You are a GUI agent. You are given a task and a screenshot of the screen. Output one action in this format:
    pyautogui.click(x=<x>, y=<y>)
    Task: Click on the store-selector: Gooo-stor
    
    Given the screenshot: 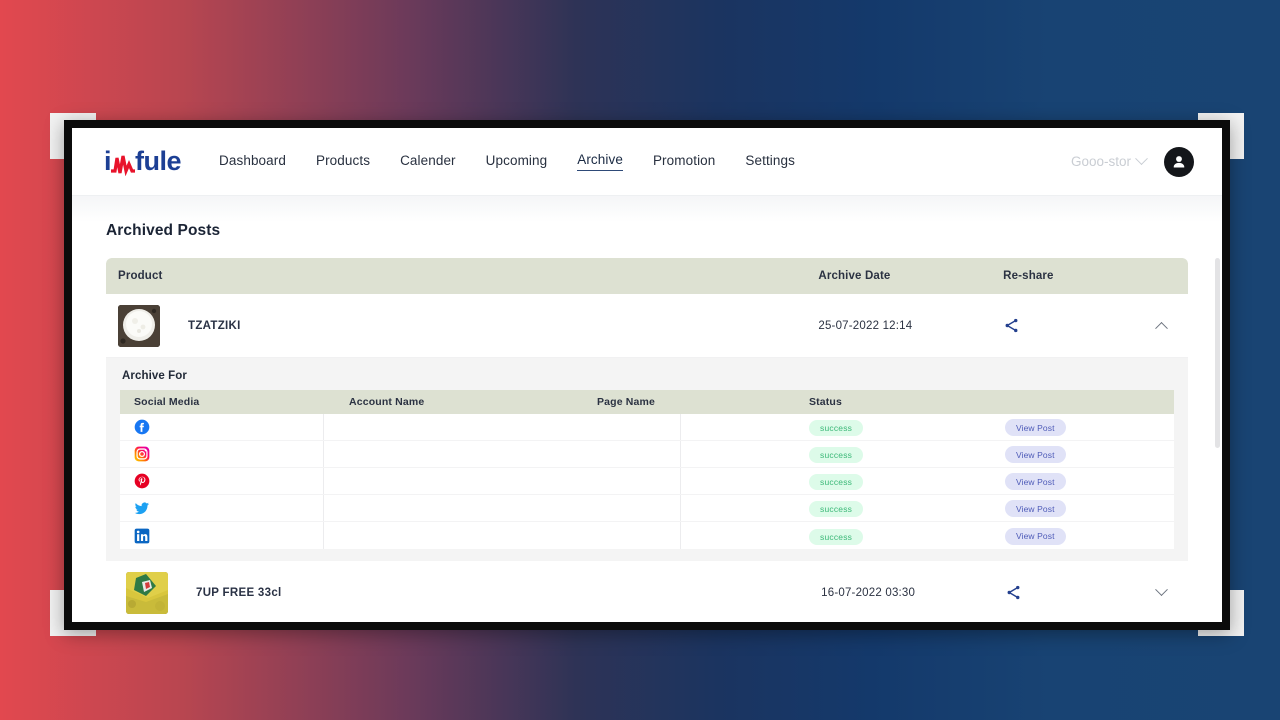 What is the action you would take?
    pyautogui.click(x=1109, y=160)
    